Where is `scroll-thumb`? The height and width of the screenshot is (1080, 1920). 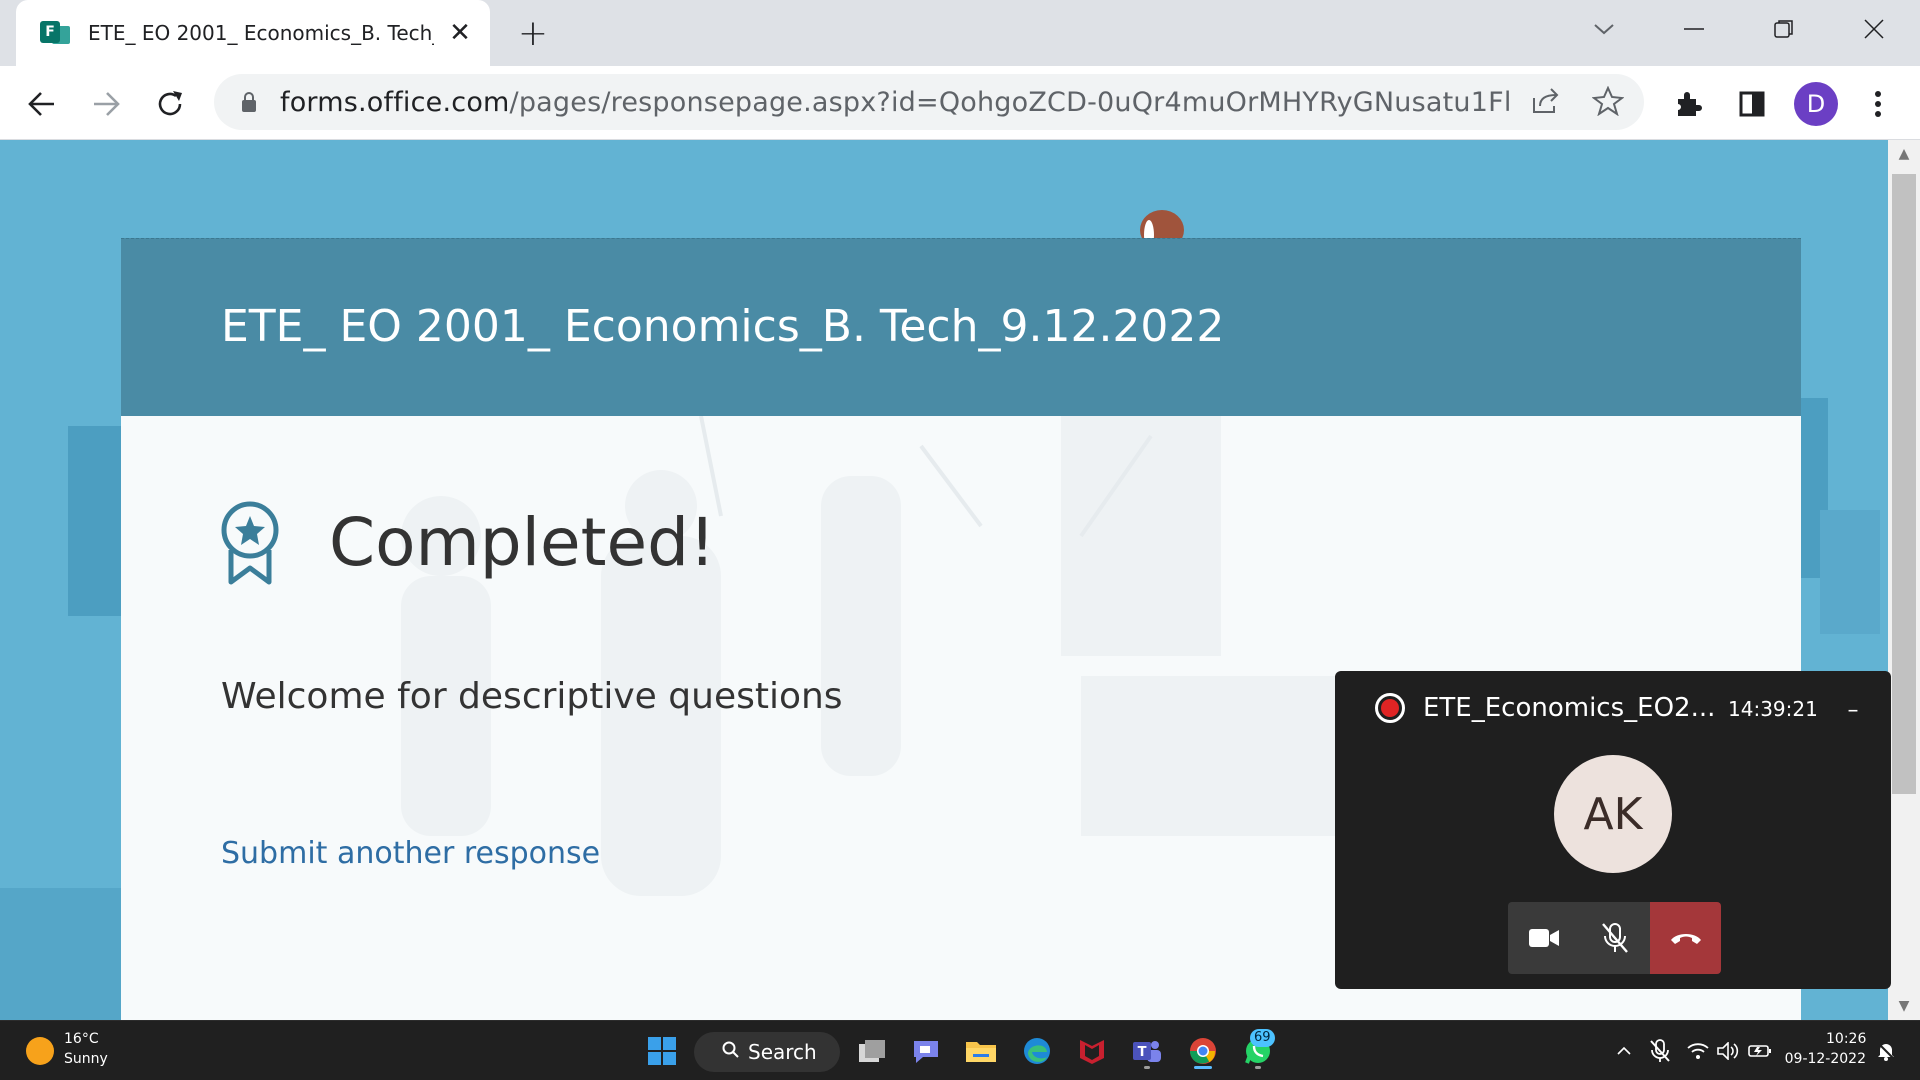 scroll-thumb is located at coordinates (1904, 484).